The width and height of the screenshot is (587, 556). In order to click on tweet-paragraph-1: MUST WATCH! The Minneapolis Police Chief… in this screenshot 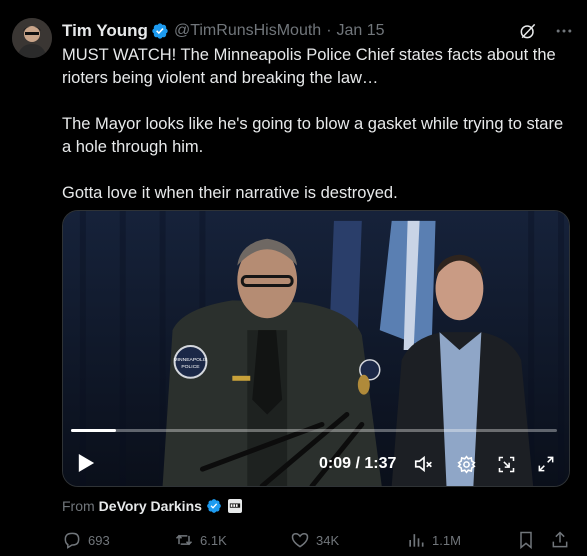, I will do `click(309, 66)`.